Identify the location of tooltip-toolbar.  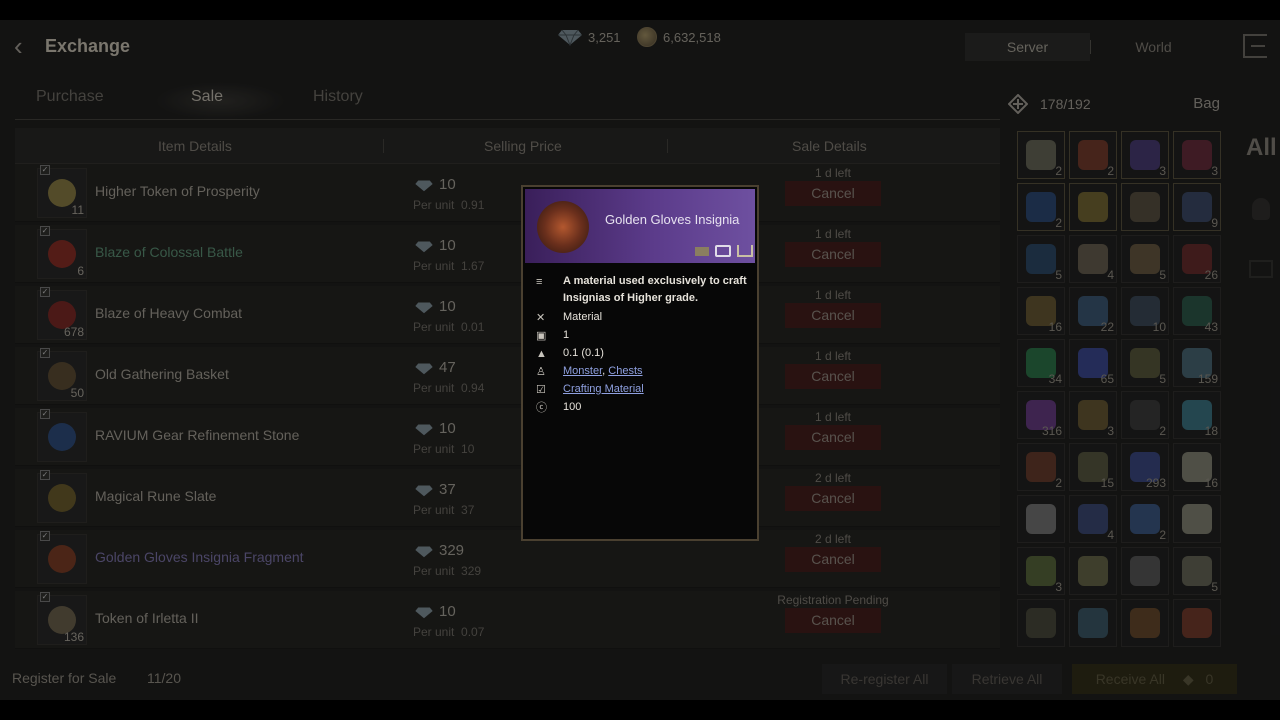
(712, 251).